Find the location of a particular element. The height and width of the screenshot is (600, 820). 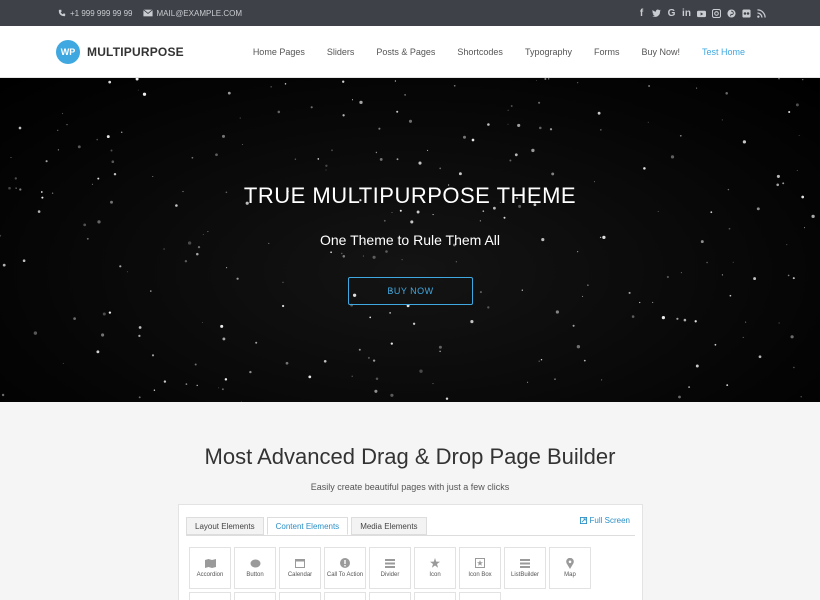

youtube-icon is located at coordinates (701, 13).